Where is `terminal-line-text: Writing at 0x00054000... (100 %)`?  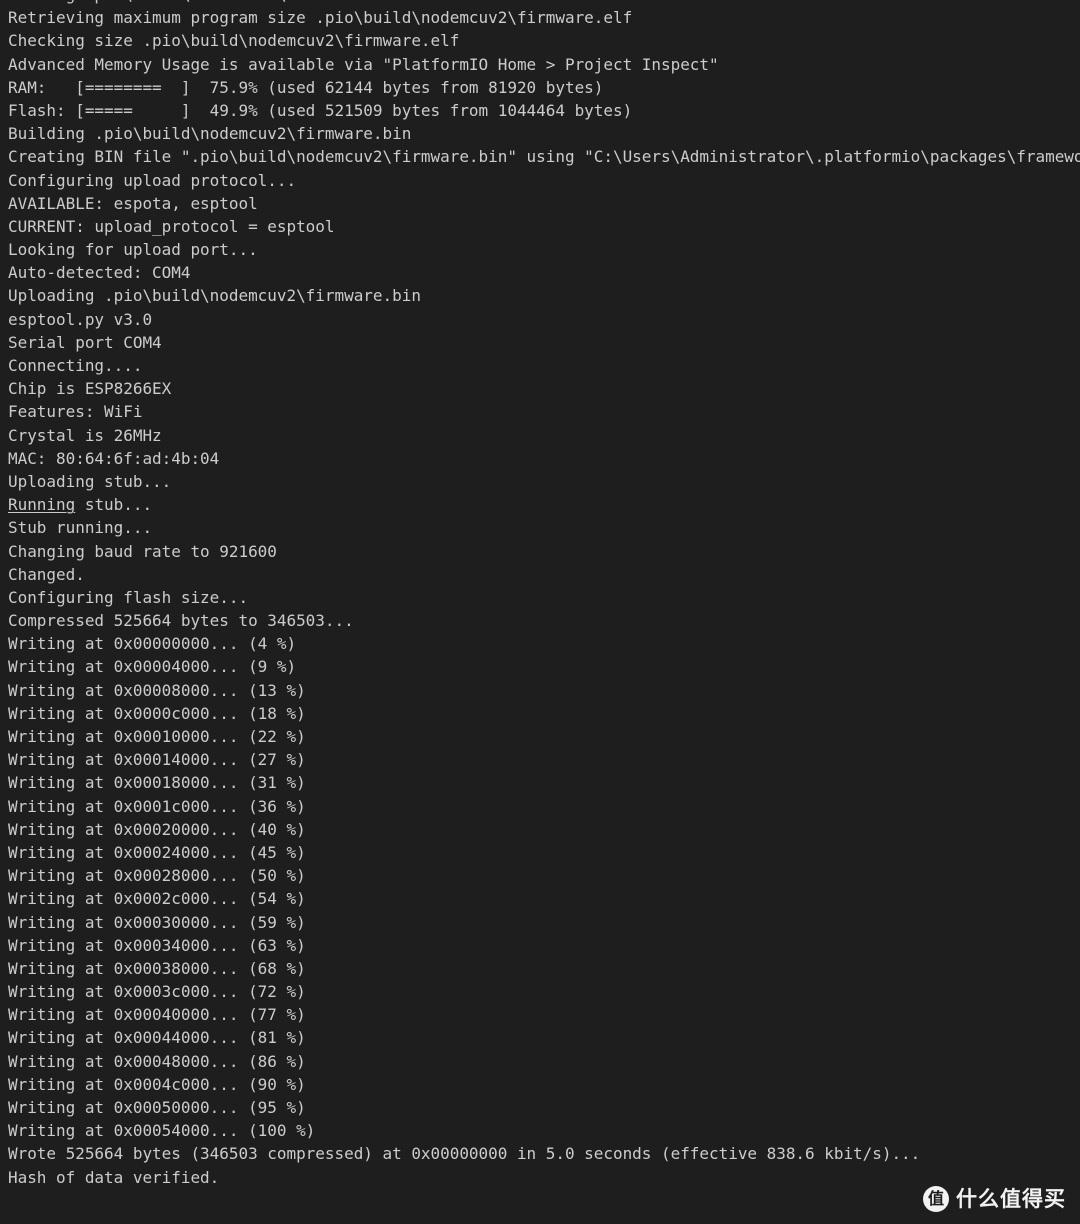
terminal-line-text: Writing at 0x00054000... (100 %) is located at coordinates (162, 1131).